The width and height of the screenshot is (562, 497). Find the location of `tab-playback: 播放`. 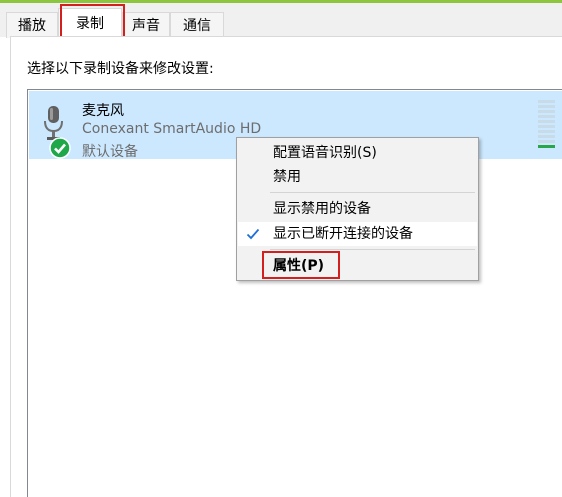

tab-playback: 播放 is located at coordinates (32, 25).